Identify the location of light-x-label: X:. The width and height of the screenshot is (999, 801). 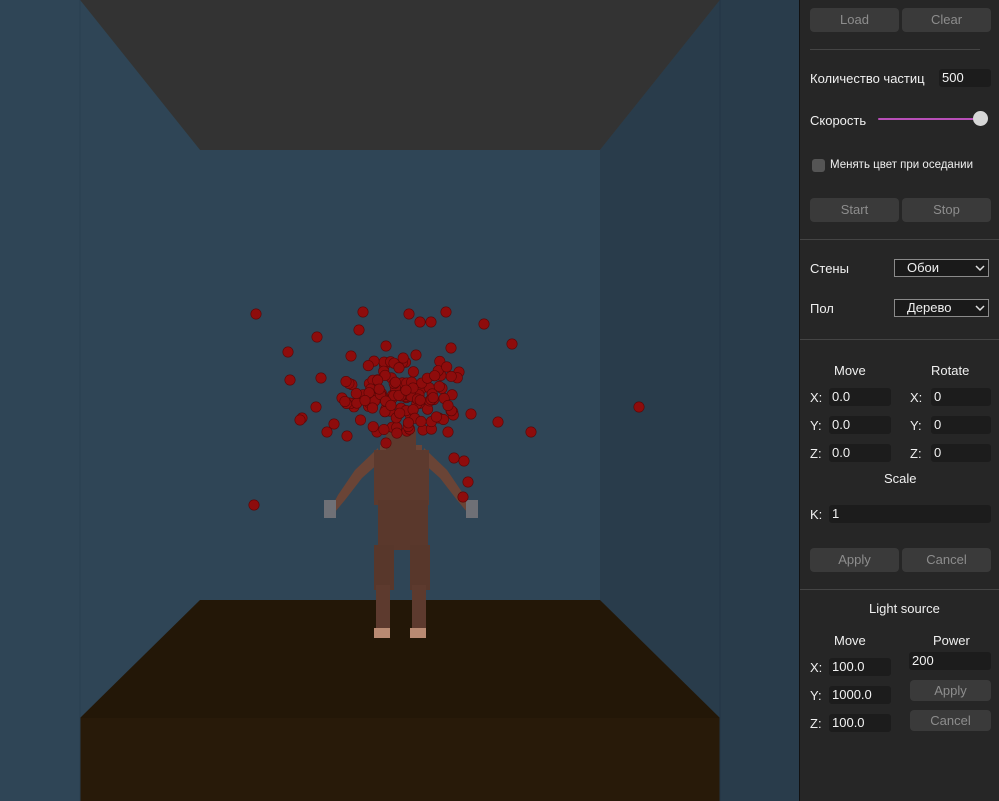
(816, 667).